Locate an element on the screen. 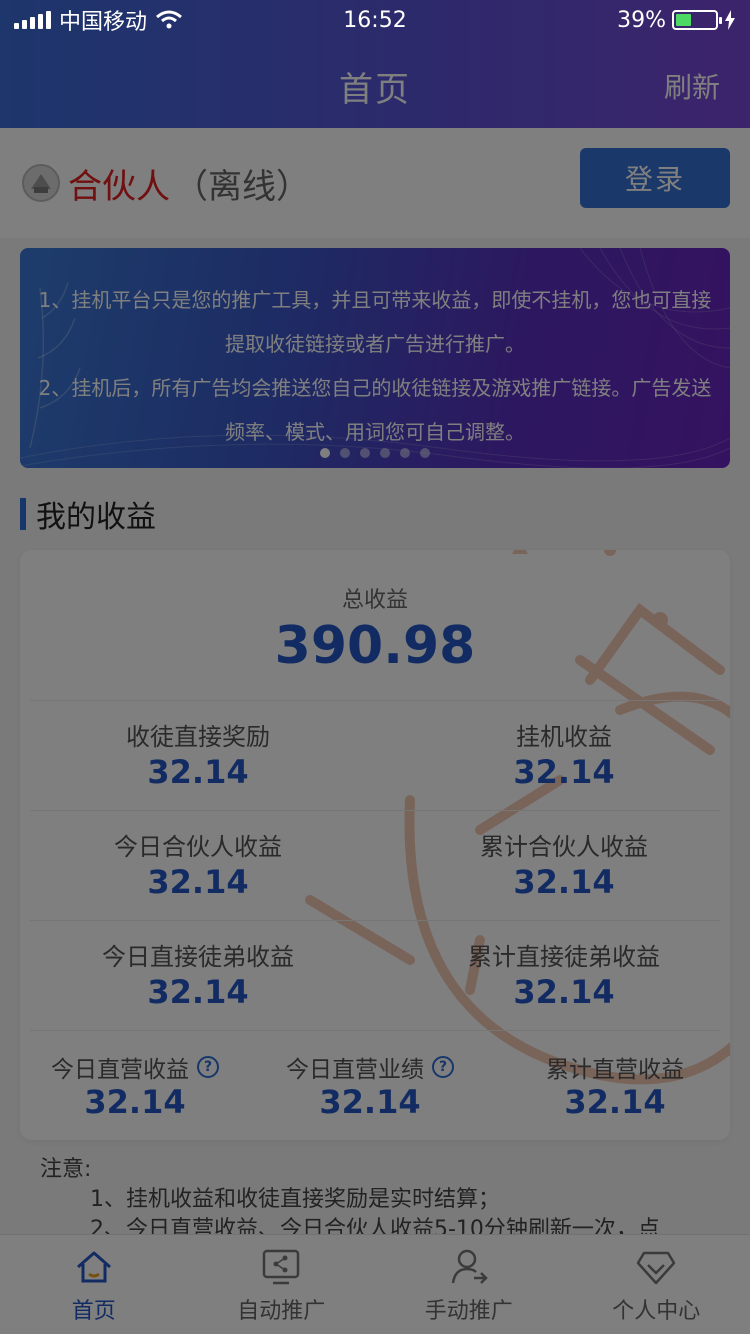 Image resolution: width=750 pixels, height=1334 pixels. section-title-bar is located at coordinates (23, 514).